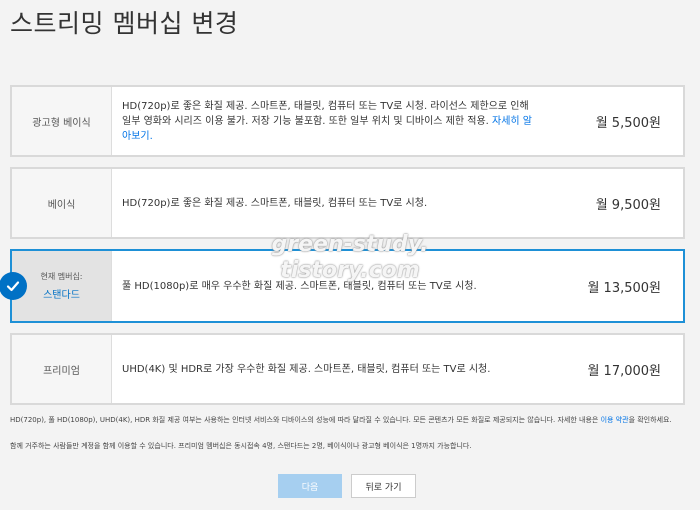 The height and width of the screenshot is (510, 700). Describe the element at coordinates (61, 295) in the screenshot. I see `plan-name-label: 스탠다드` at that location.